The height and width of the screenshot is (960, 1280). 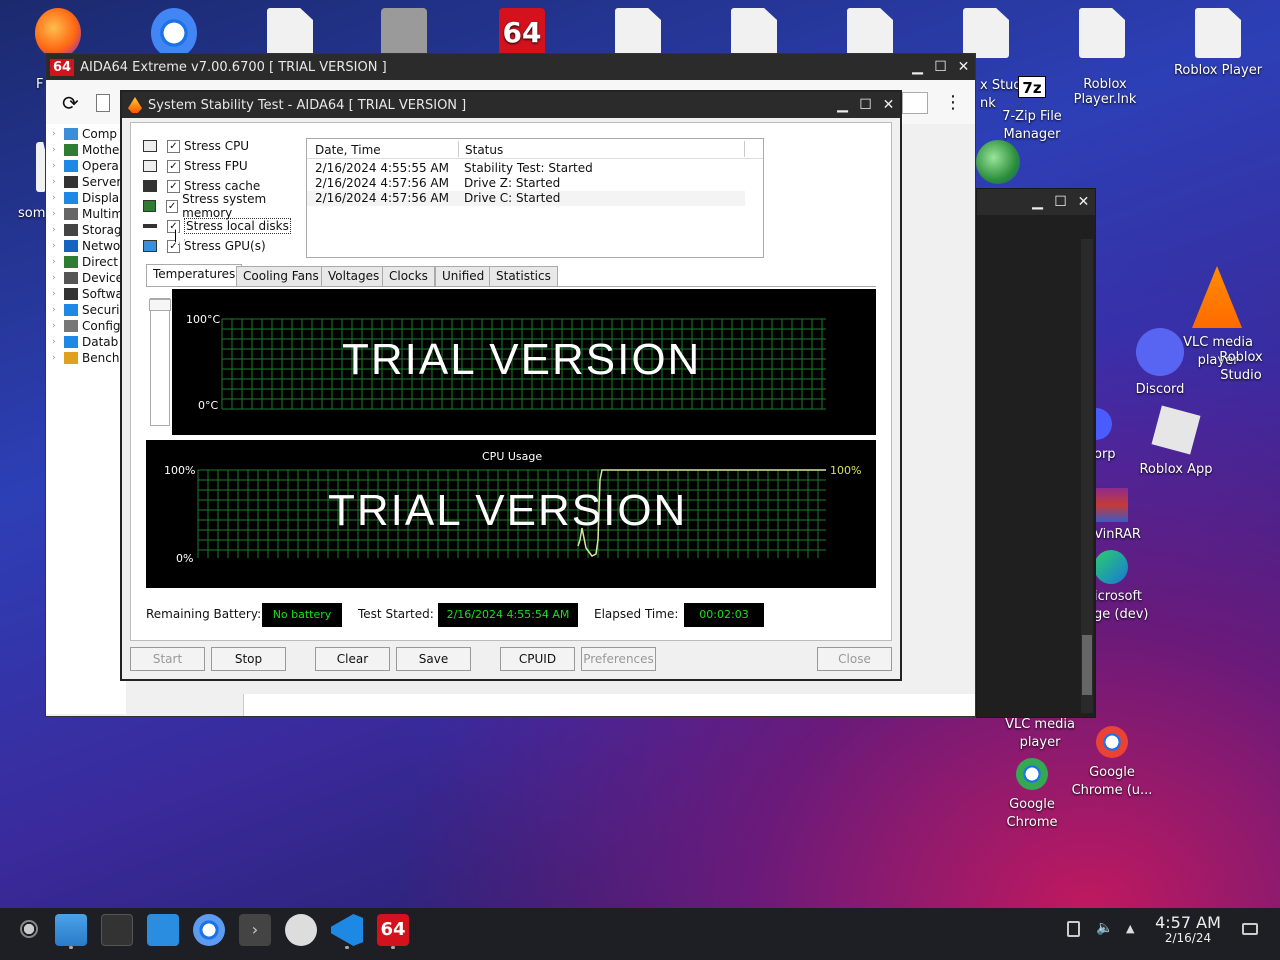 What do you see at coordinates (86, 246) in the screenshot?
I see `tree-item: › Netwo` at bounding box center [86, 246].